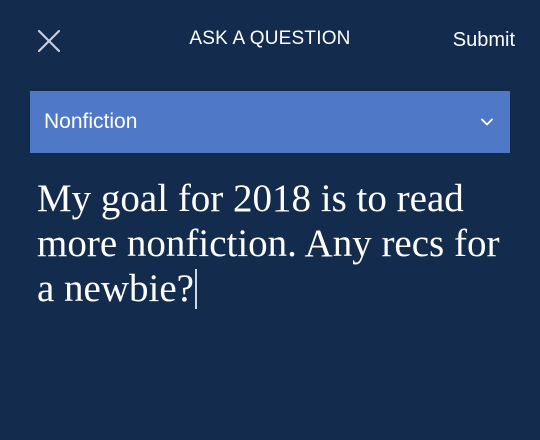  I want to click on genre-select: Nonfiction, so click(270, 122).